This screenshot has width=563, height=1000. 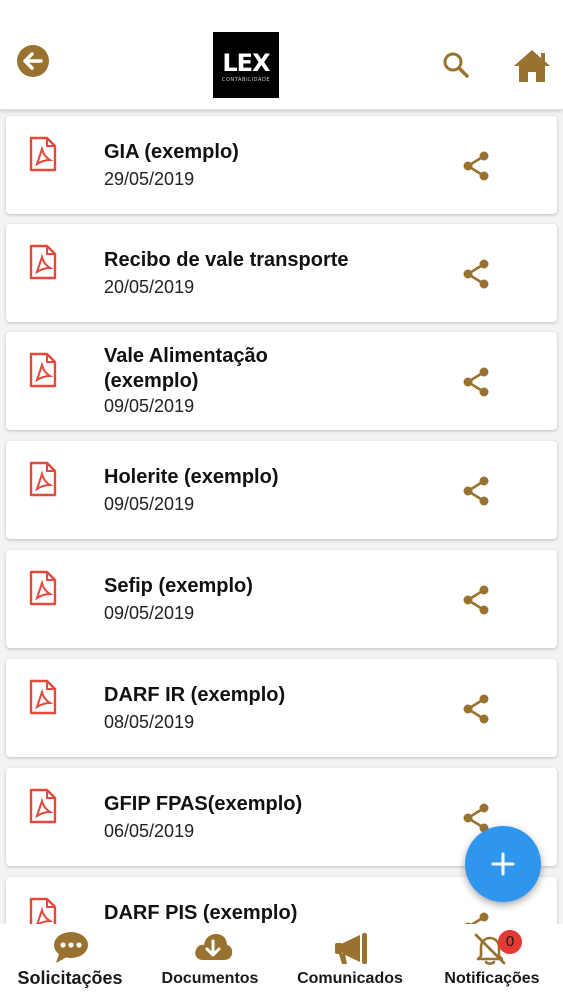 I want to click on document-title: GIA (exemplo), so click(x=171, y=152).